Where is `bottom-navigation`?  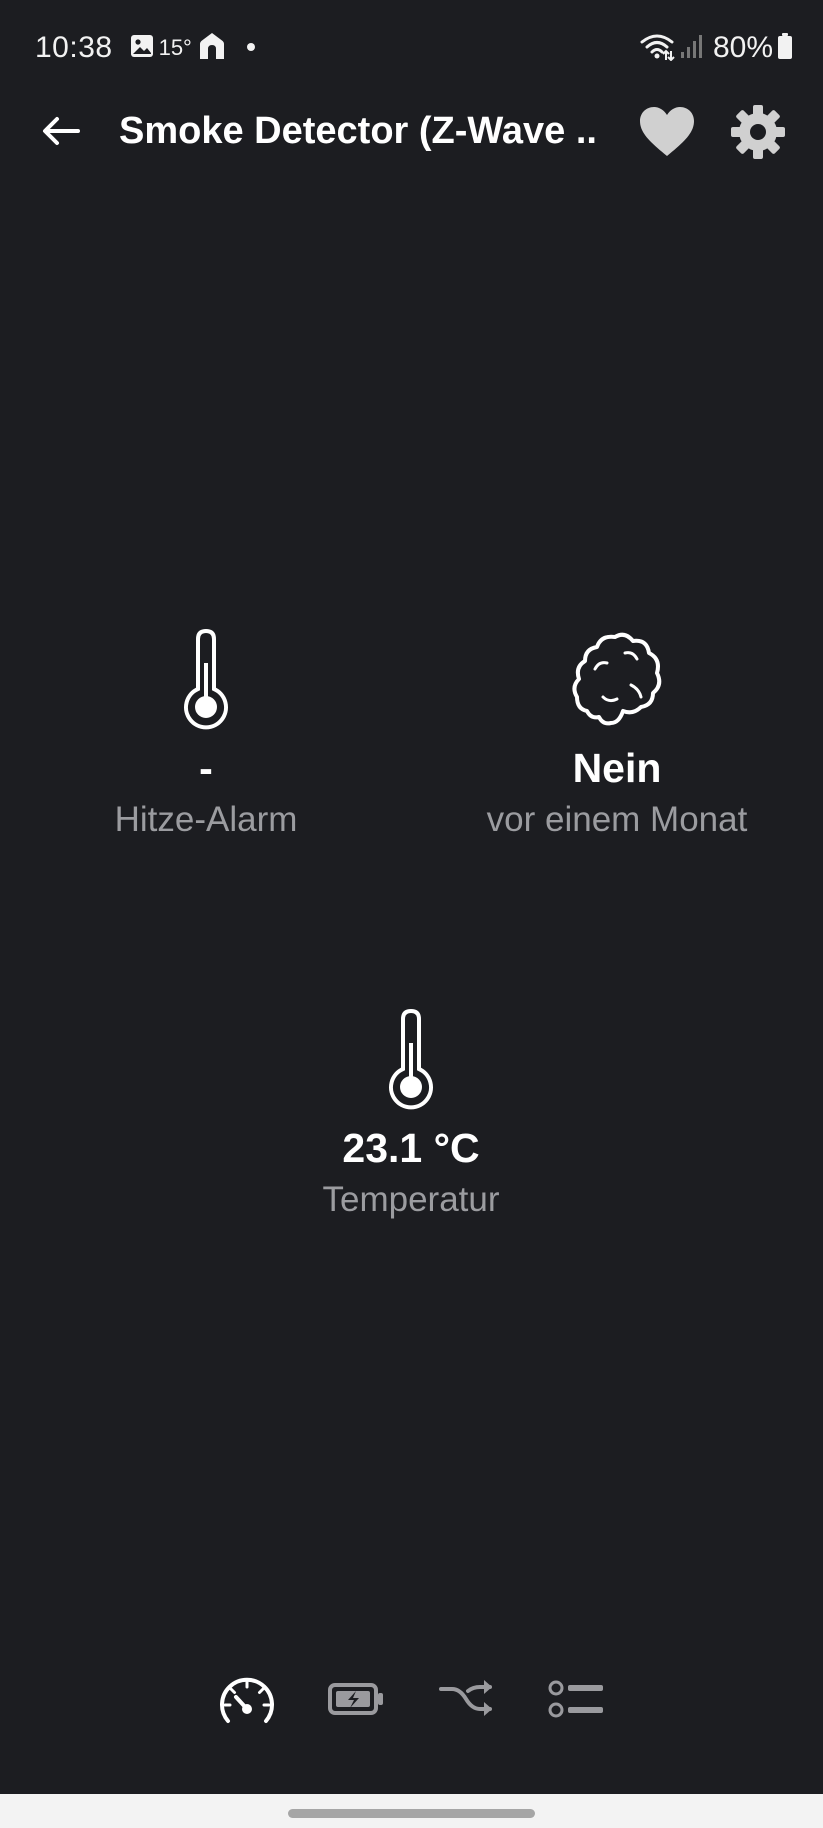
bottom-navigation is located at coordinates (411, 1703).